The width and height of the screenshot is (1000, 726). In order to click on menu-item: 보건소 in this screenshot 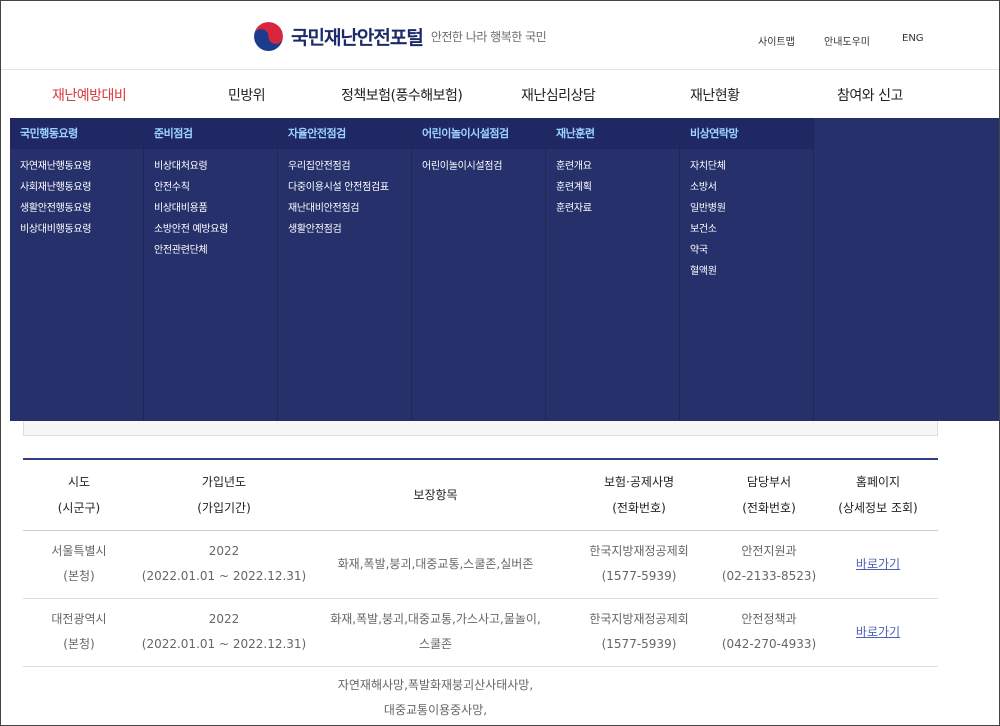, I will do `click(751, 233)`.